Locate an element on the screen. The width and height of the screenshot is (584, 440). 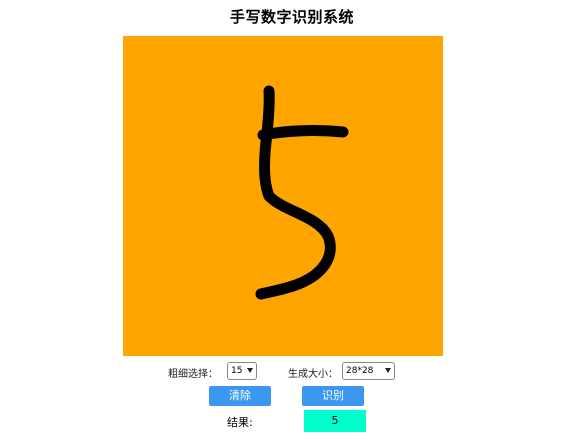
digit-stroke-top is located at coordinates (268, 112).